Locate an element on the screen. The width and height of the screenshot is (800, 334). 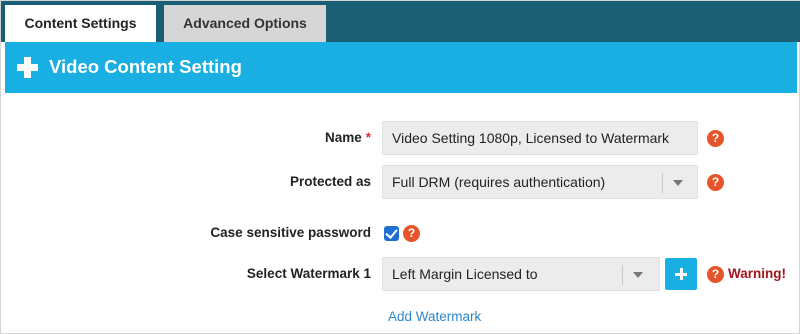
protected-as-select: Full DRM (requires authentication) is located at coordinates (540, 182).